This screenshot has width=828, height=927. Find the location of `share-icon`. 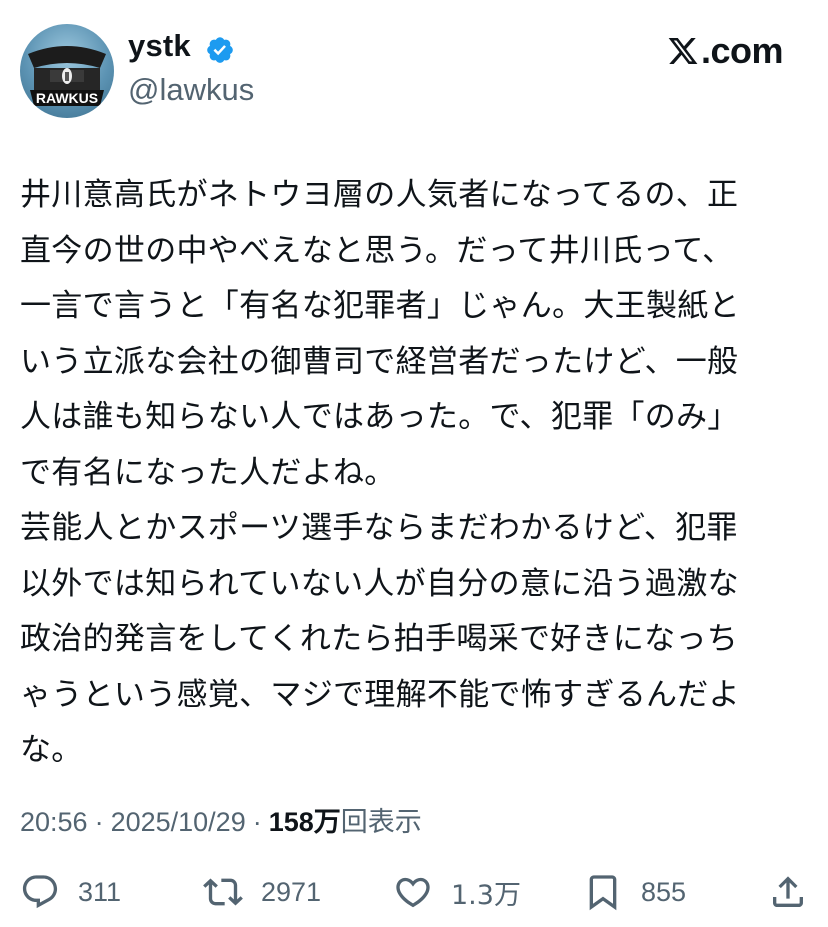

share-icon is located at coordinates (788, 891).